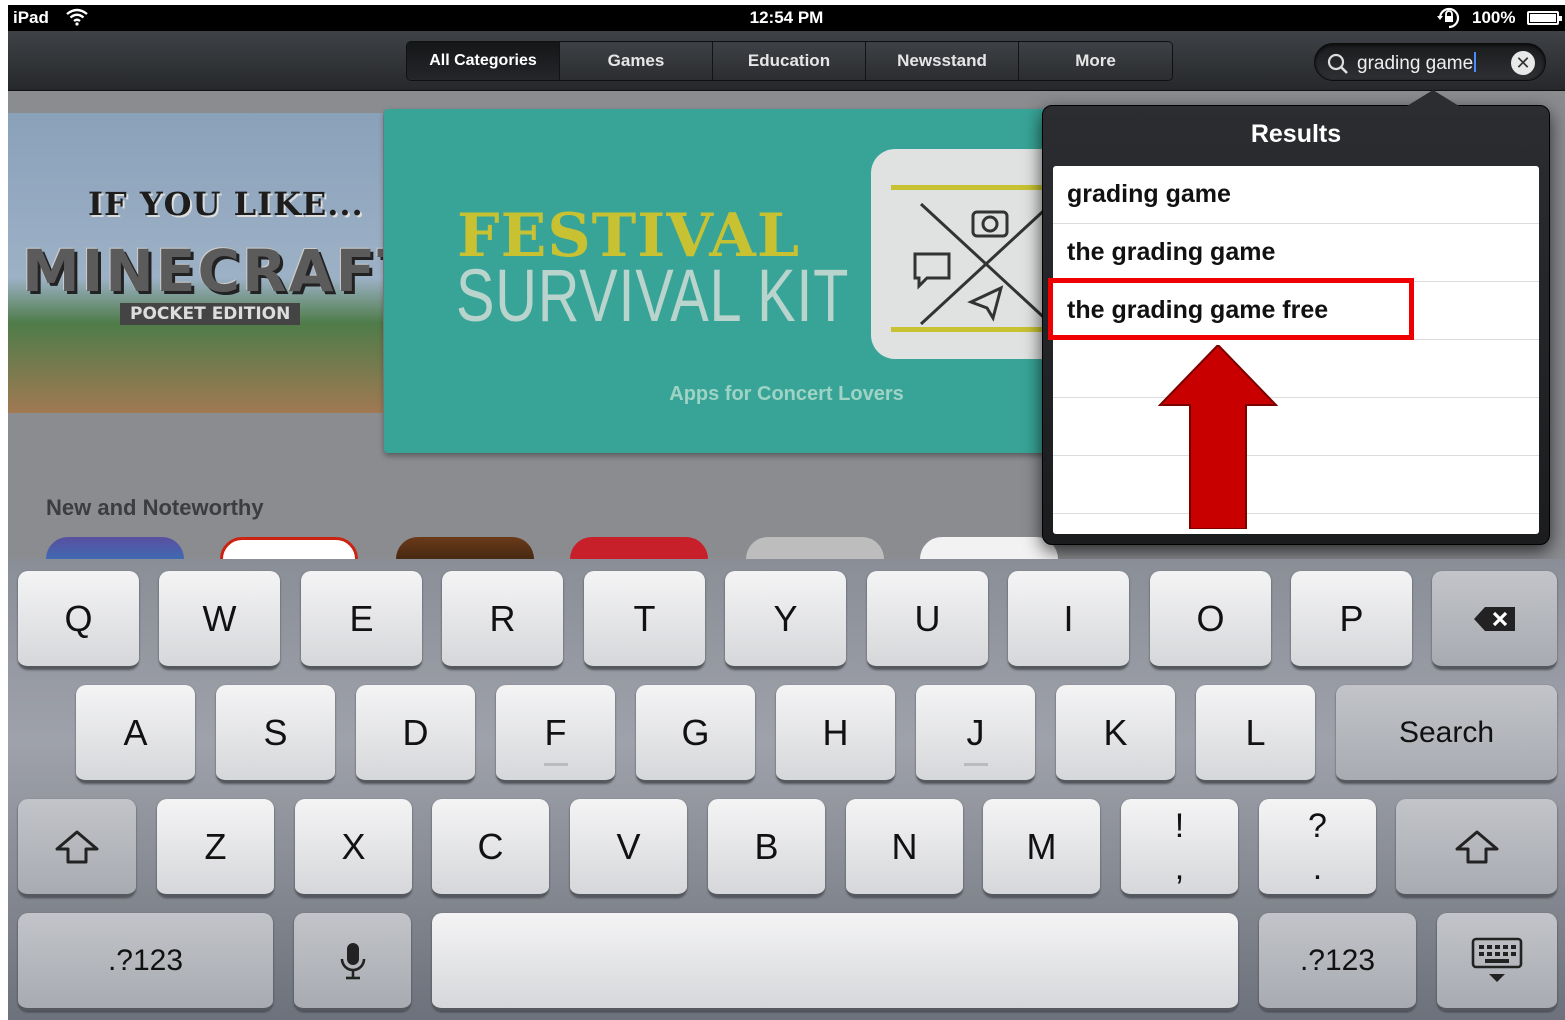 The width and height of the screenshot is (1565, 1020). I want to click on key-h: H, so click(835, 734).